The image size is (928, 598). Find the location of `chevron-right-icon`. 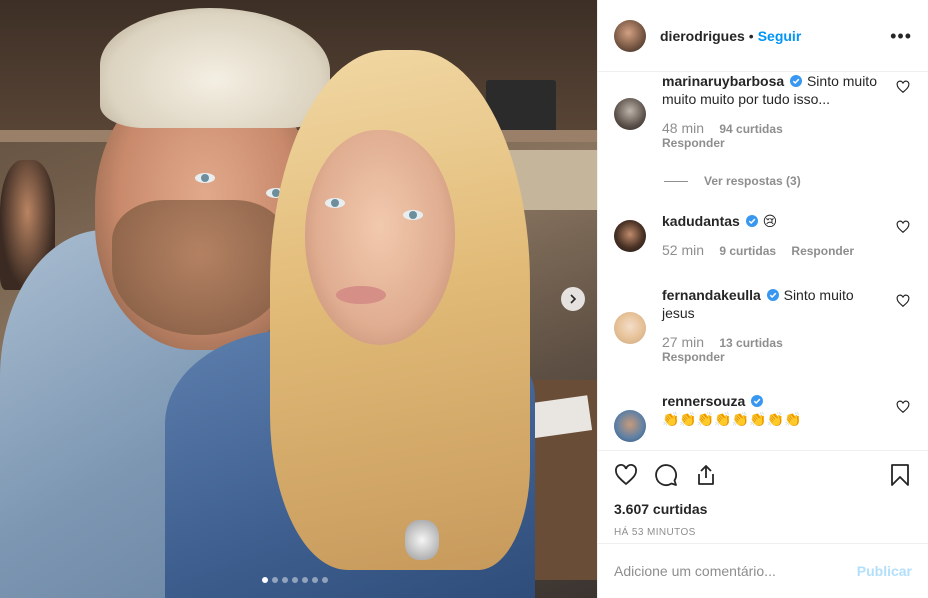

chevron-right-icon is located at coordinates (573, 299).